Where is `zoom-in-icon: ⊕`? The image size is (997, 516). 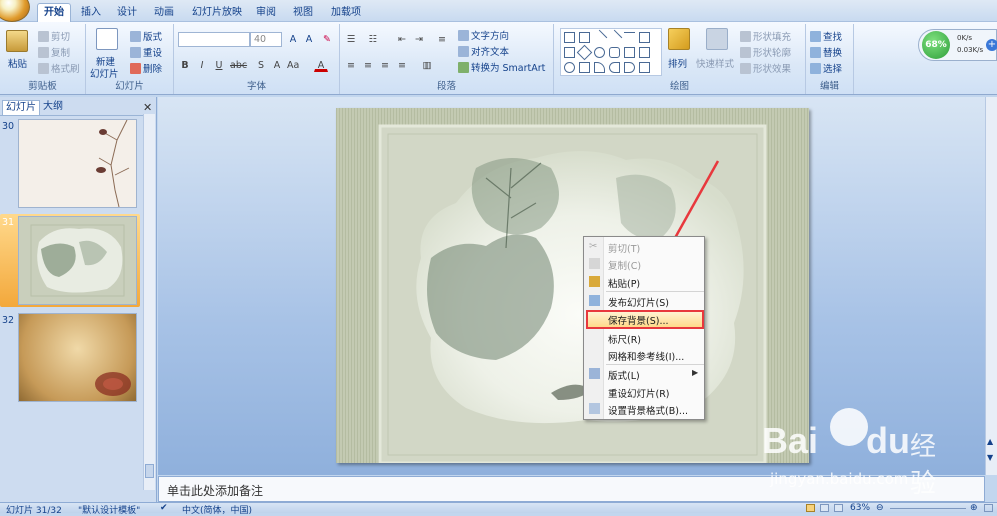
zoom-in-icon: ⊕ is located at coordinates (974, 508).